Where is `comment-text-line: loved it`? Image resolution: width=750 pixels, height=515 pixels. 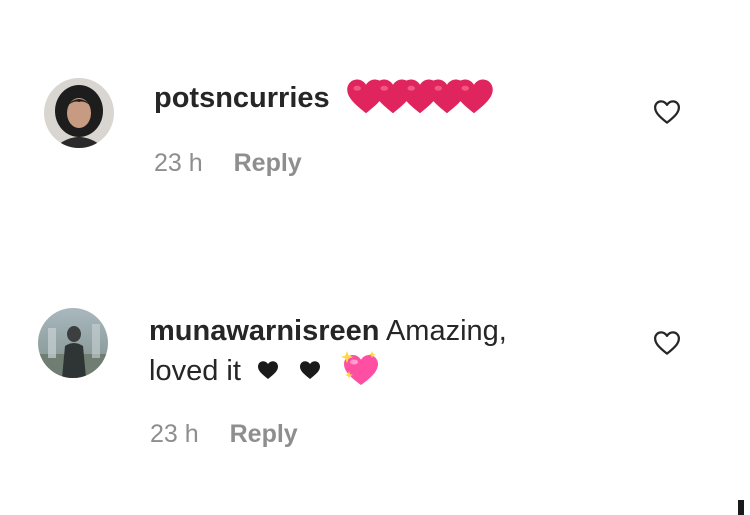
comment-text-line: loved it is located at coordinates (389, 371).